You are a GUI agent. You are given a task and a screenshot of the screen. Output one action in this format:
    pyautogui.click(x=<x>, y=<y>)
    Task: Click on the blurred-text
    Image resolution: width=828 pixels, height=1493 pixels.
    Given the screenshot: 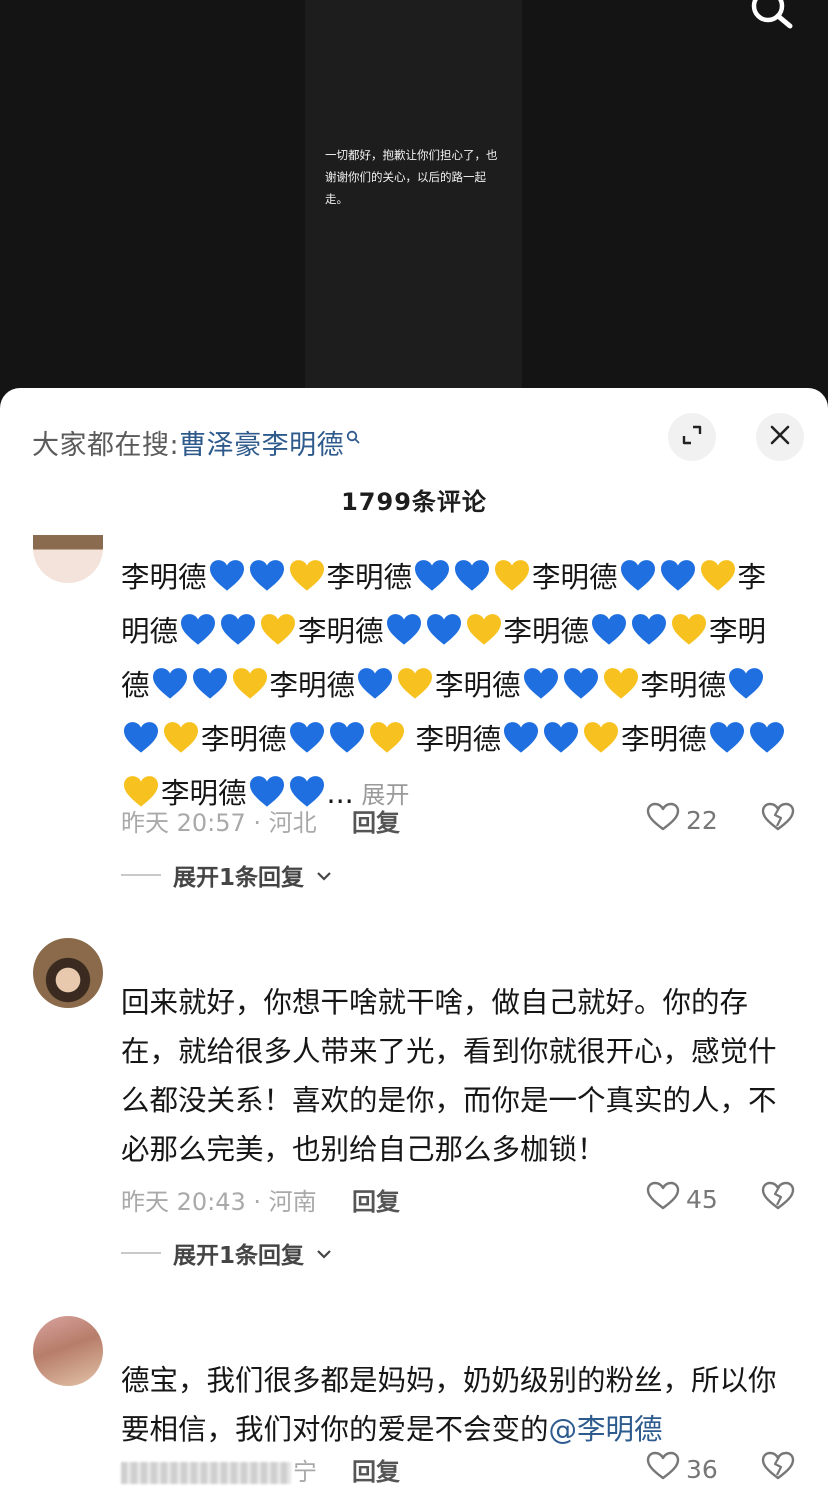 What is the action you would take?
    pyautogui.click(x=206, y=1473)
    